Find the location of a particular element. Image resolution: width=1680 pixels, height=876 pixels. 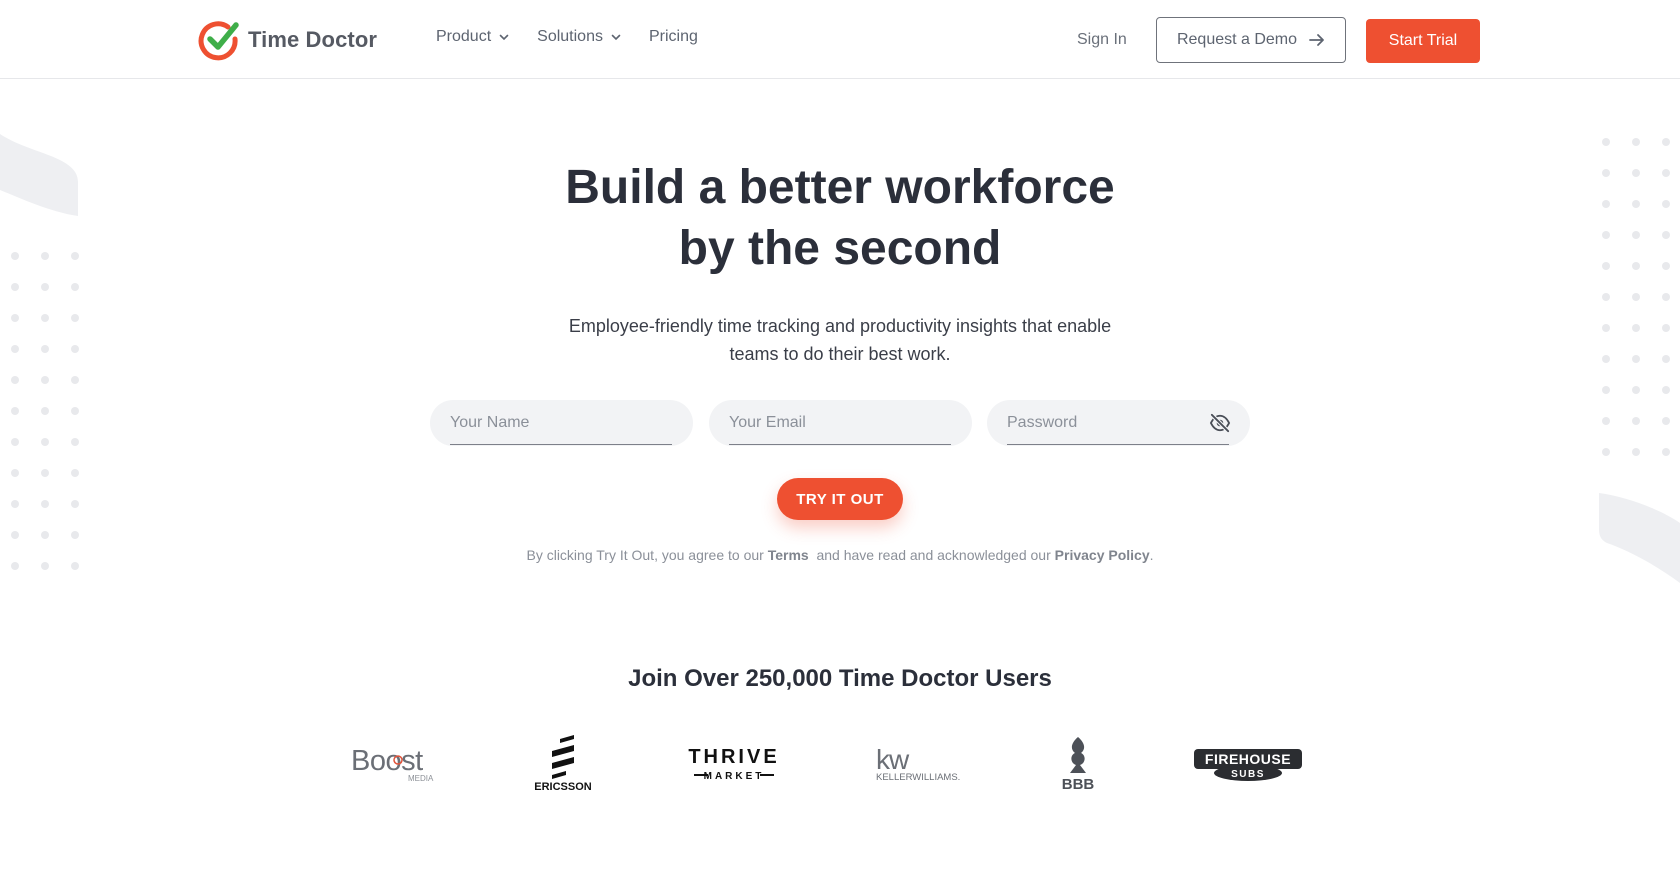

legal-suffix: . is located at coordinates (1151, 555).